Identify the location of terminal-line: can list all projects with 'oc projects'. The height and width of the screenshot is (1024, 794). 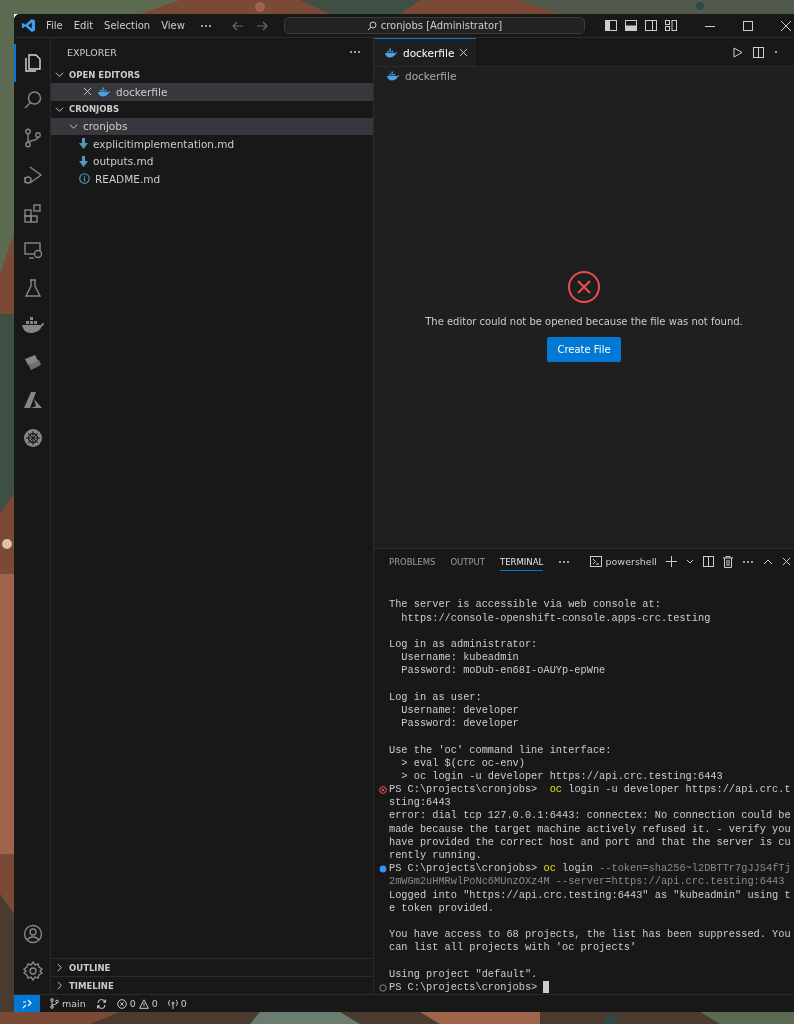
(513, 948).